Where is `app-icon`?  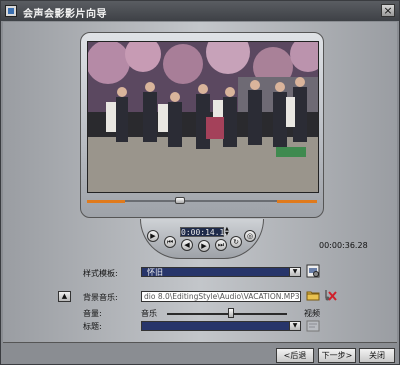
app-icon is located at coordinates (11, 11).